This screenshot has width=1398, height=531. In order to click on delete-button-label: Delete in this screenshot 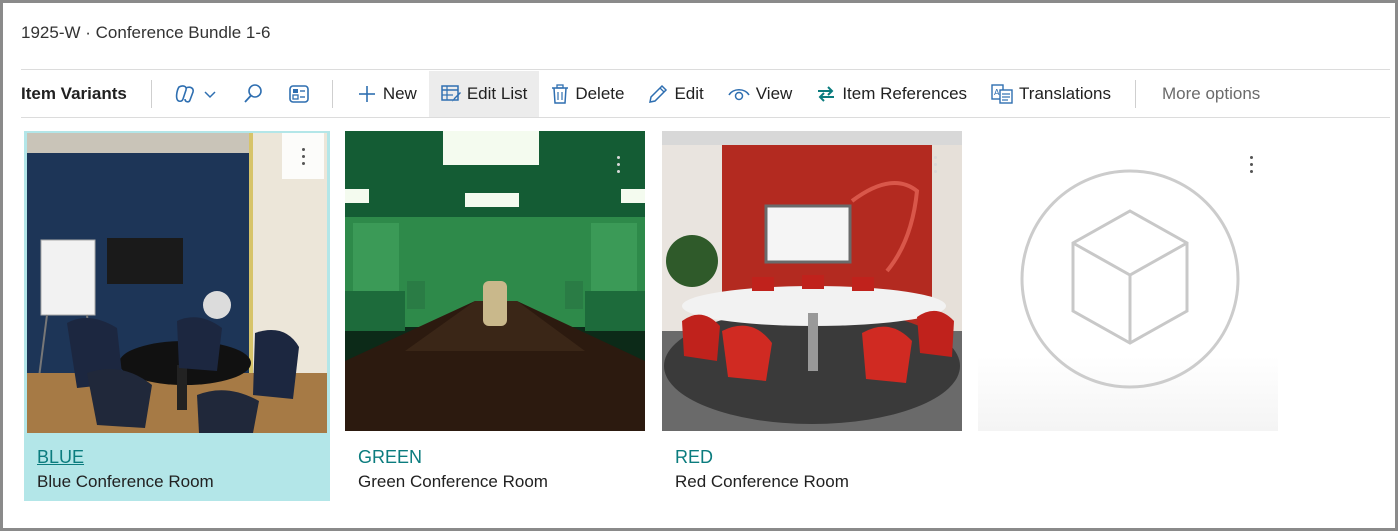, I will do `click(600, 93)`.